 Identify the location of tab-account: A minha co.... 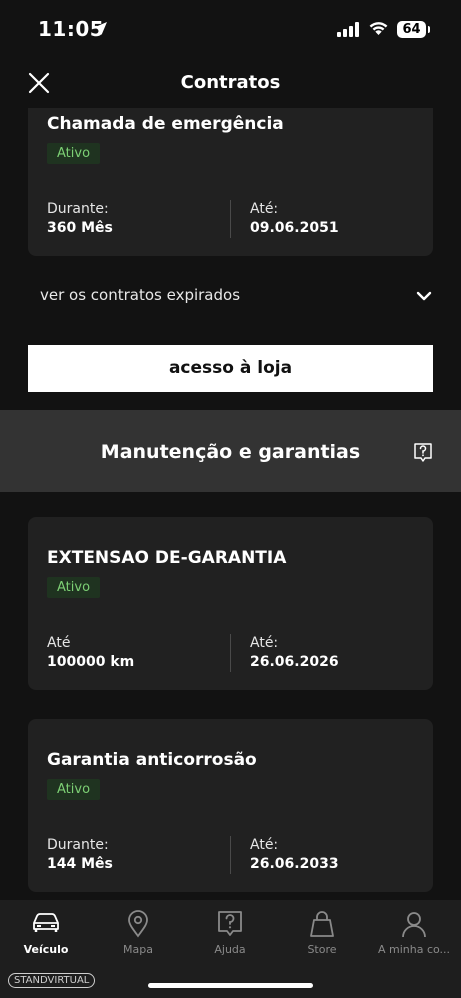
(414, 935).